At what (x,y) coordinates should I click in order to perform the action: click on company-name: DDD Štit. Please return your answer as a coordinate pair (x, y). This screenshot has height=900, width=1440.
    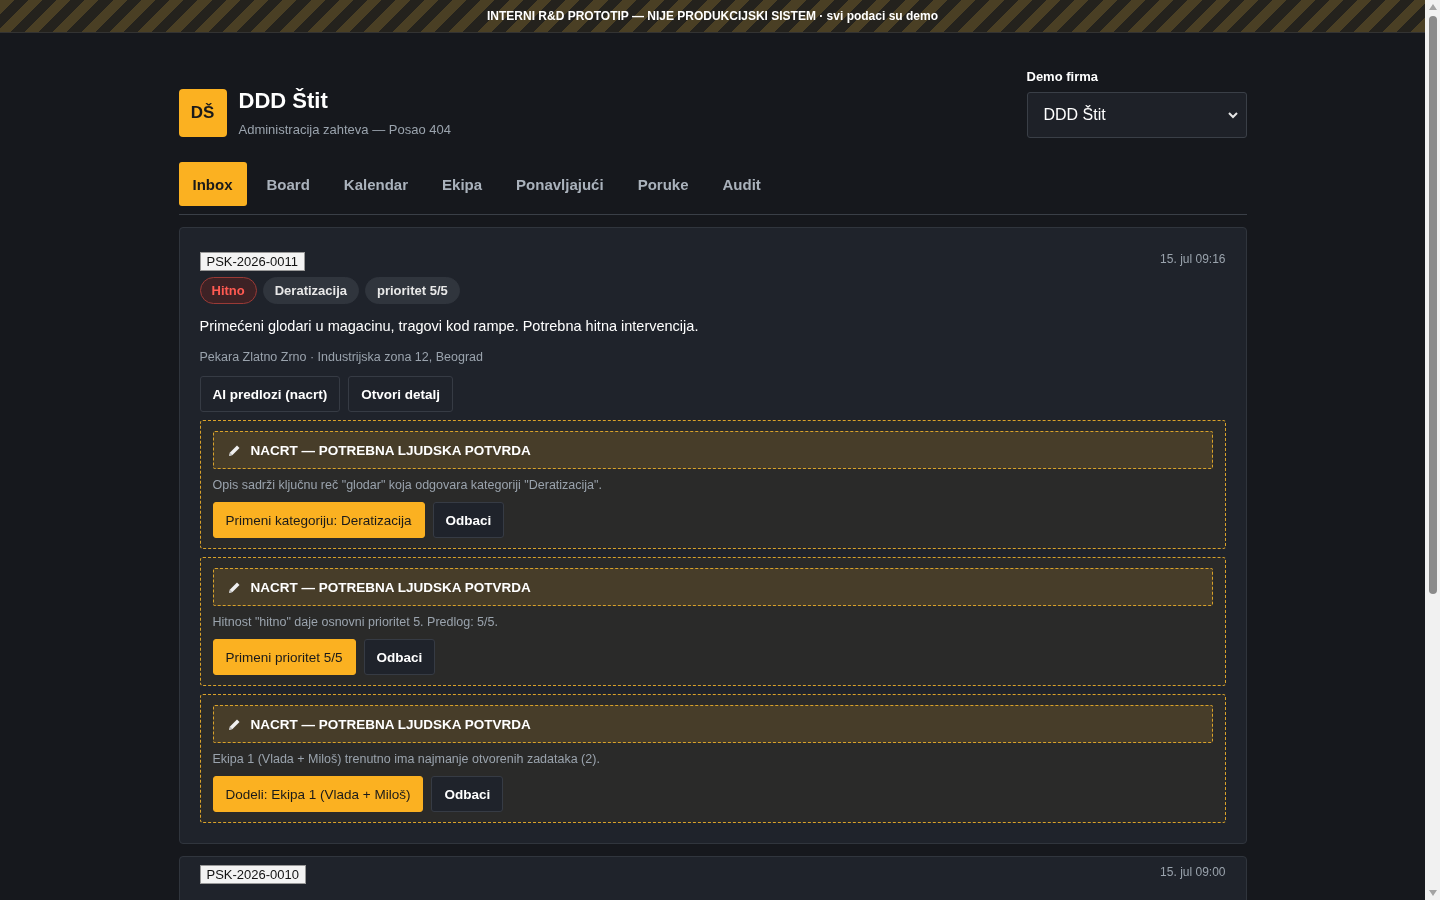
    Looking at the image, I should click on (283, 101).